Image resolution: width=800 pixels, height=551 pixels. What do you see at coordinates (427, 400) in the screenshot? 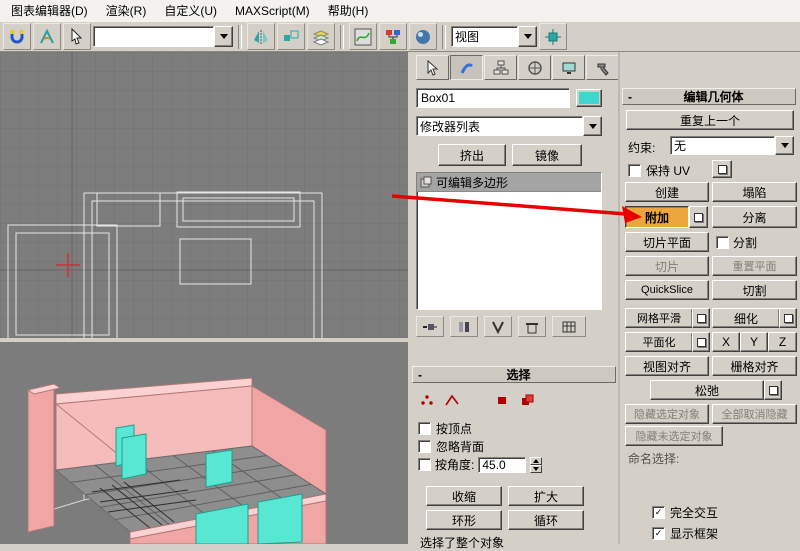
I see `vertex-subobject-button` at bounding box center [427, 400].